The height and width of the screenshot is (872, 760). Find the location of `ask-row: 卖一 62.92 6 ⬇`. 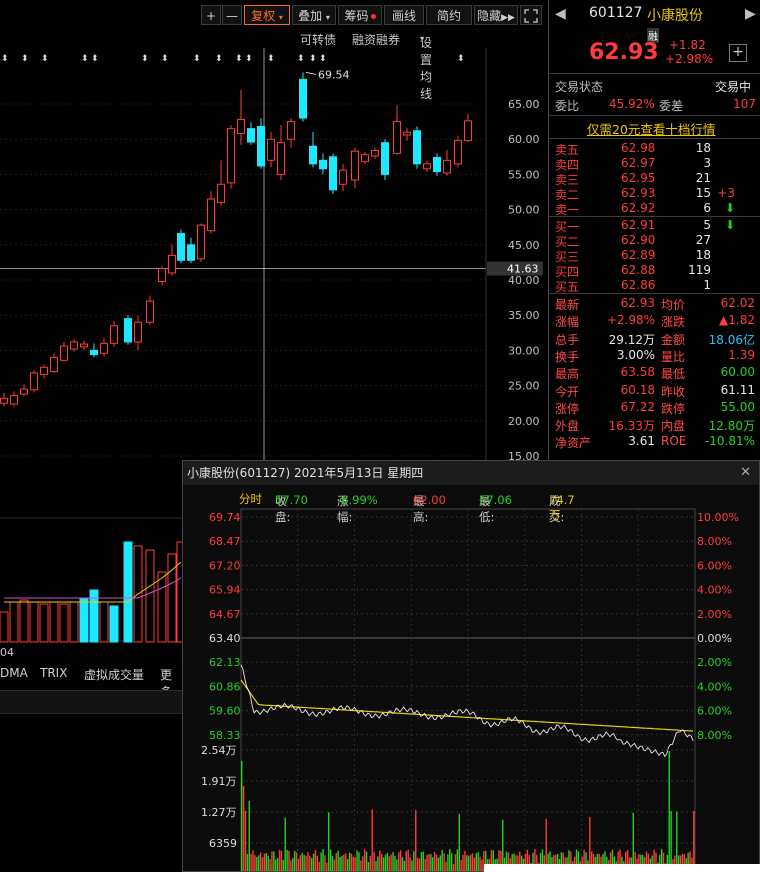

ask-row: 卖一 62.92 6 ⬇ is located at coordinates (655, 209).